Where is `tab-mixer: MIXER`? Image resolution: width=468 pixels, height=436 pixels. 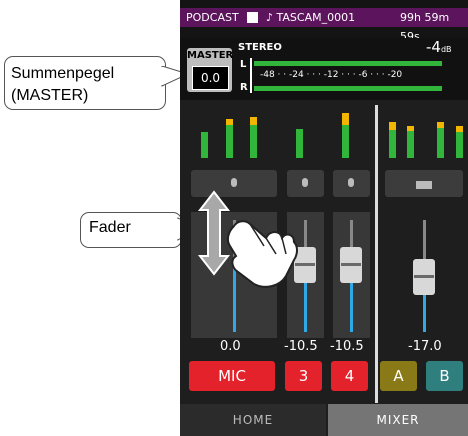
tab-mixer: MIXER is located at coordinates (398, 420).